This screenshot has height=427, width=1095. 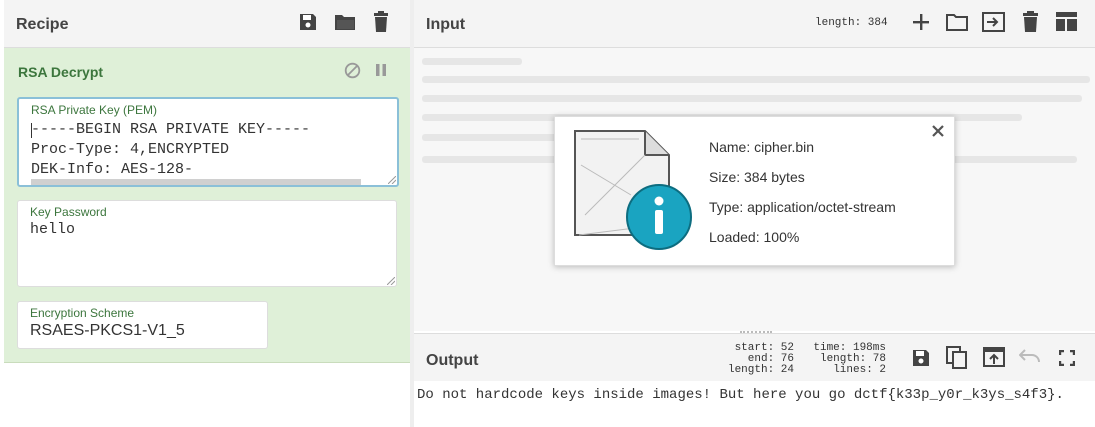 I want to click on add-tab-plus-icon, so click(x=921, y=22).